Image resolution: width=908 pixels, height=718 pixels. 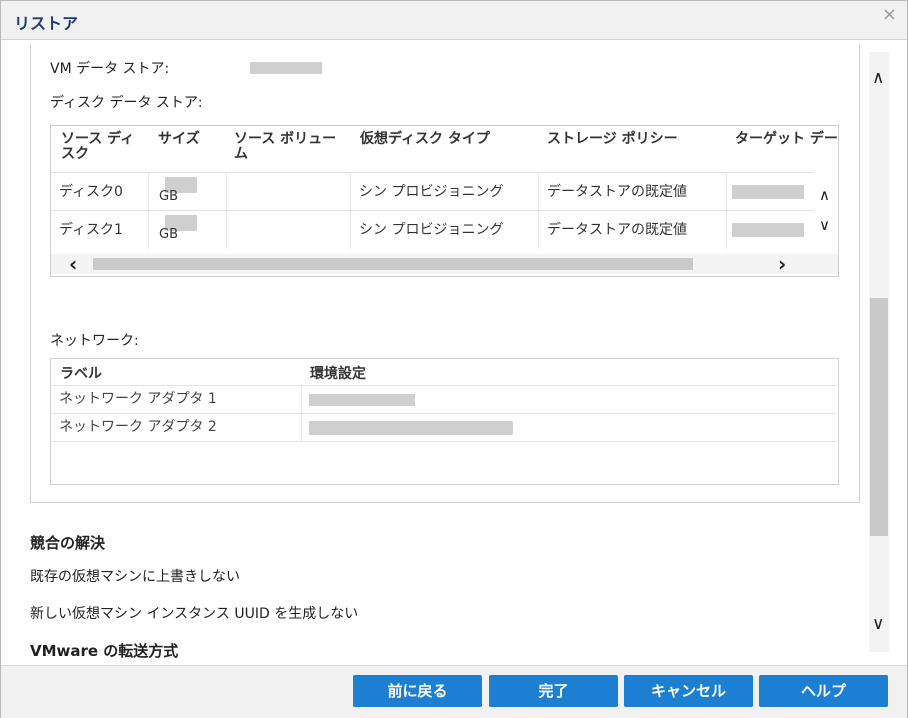 I want to click on col-label: ラベル, so click(x=81, y=374).